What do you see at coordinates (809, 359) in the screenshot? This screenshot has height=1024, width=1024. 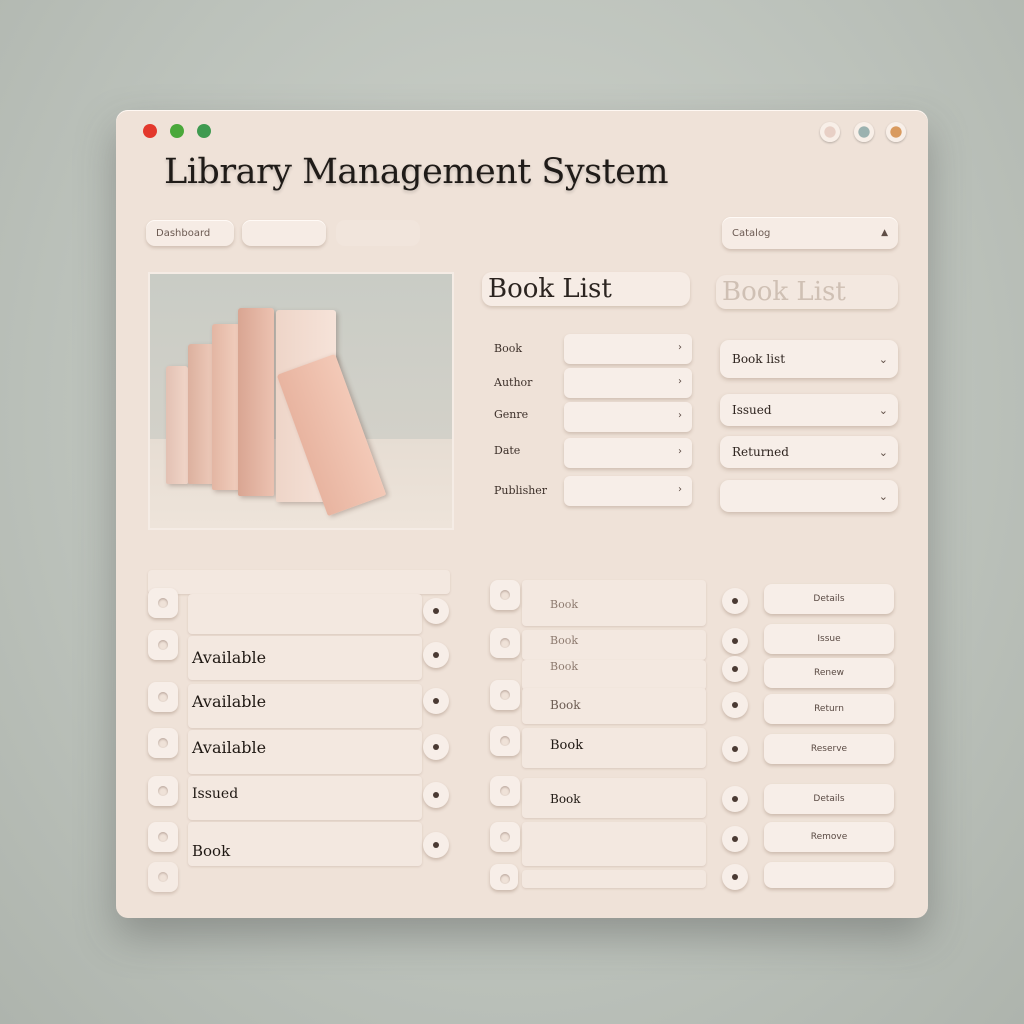 I see `book-list-select: Book list ⌄` at bounding box center [809, 359].